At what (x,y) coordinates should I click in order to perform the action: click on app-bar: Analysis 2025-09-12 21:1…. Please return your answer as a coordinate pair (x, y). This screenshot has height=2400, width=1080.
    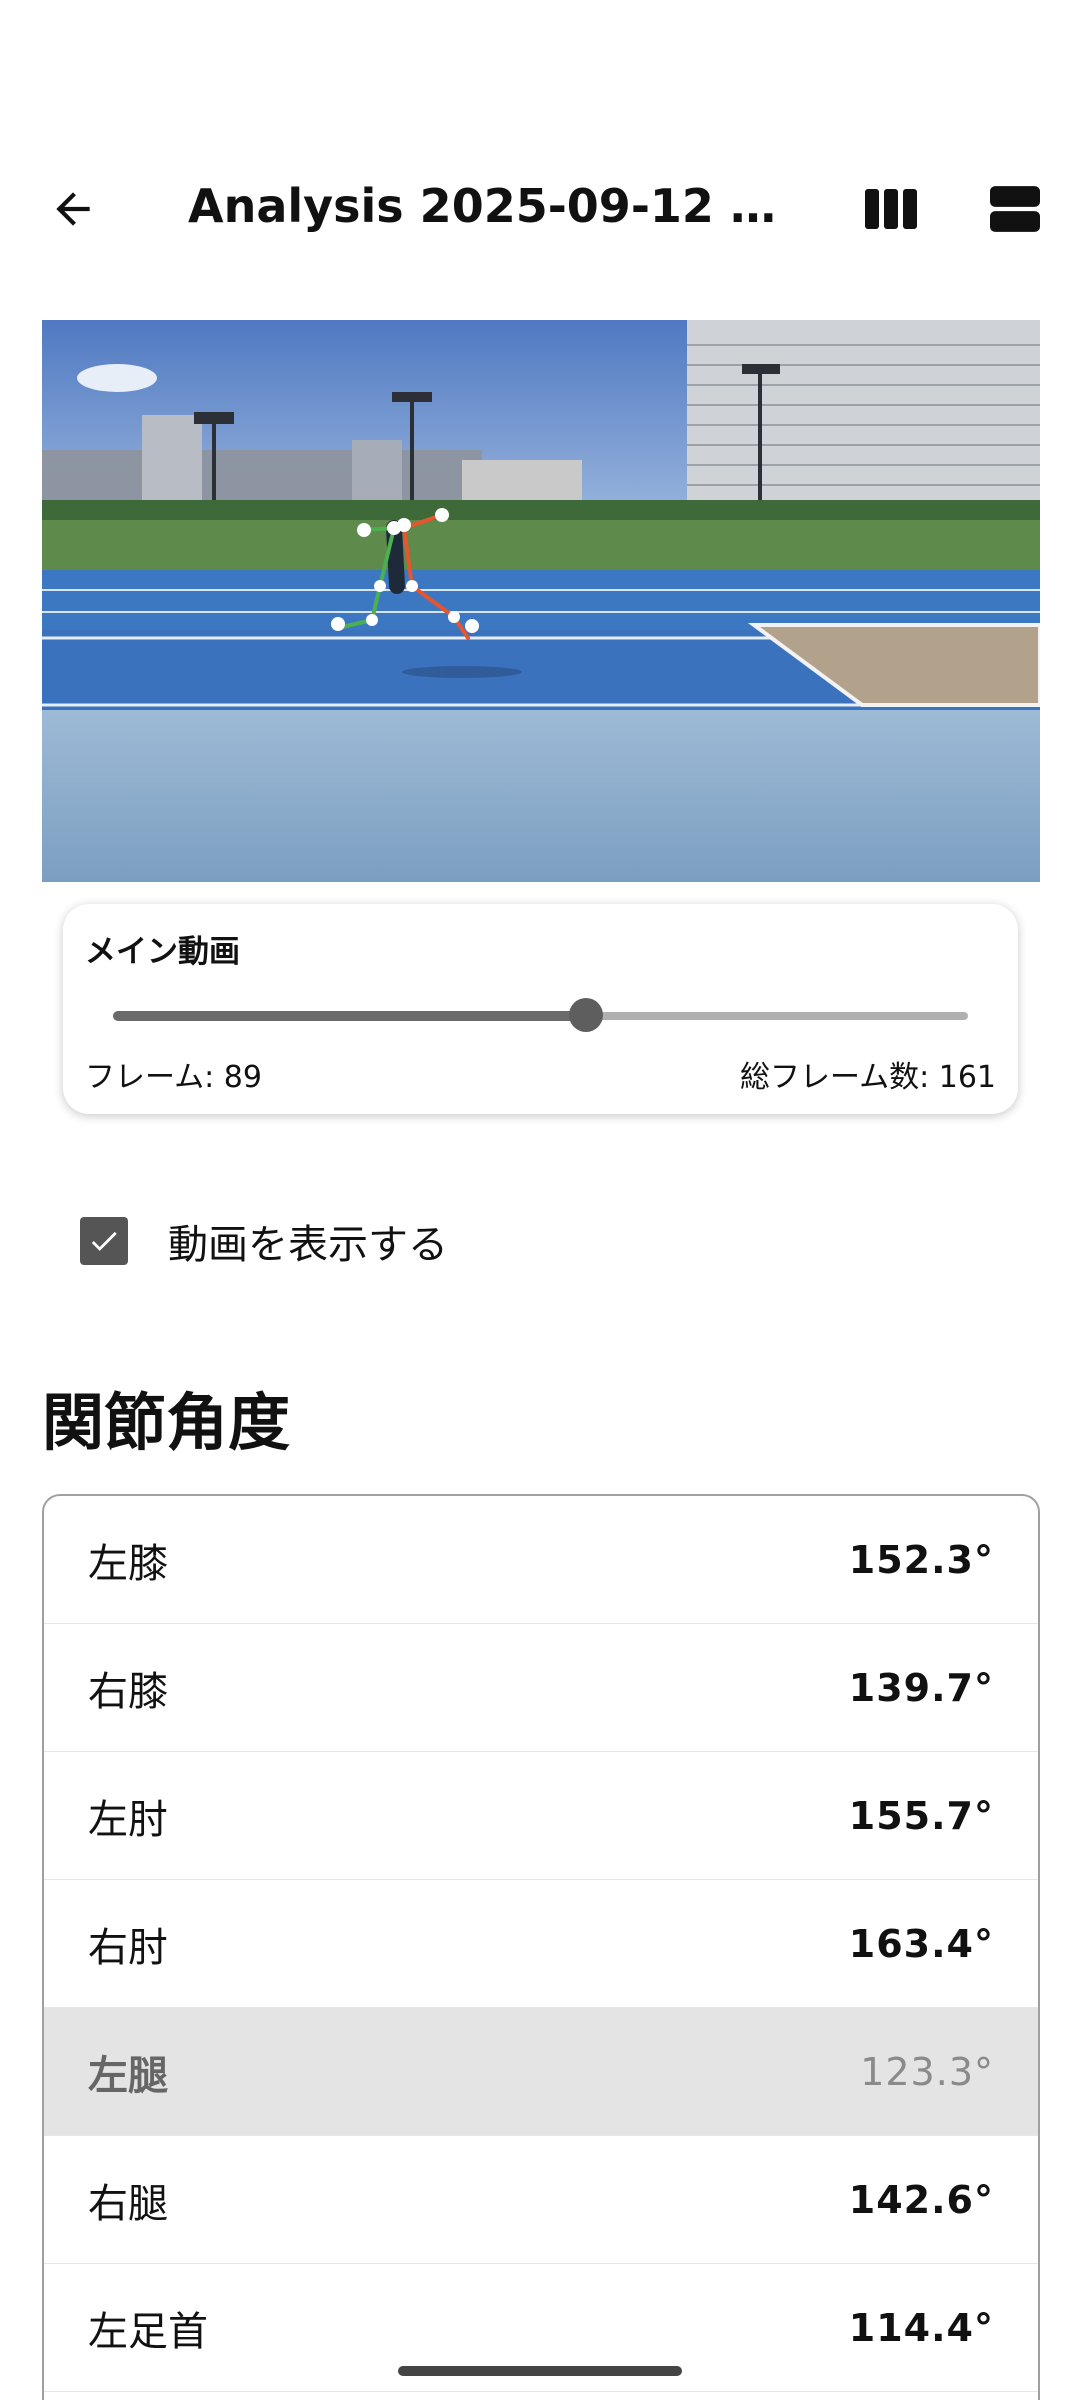
    Looking at the image, I should click on (540, 205).